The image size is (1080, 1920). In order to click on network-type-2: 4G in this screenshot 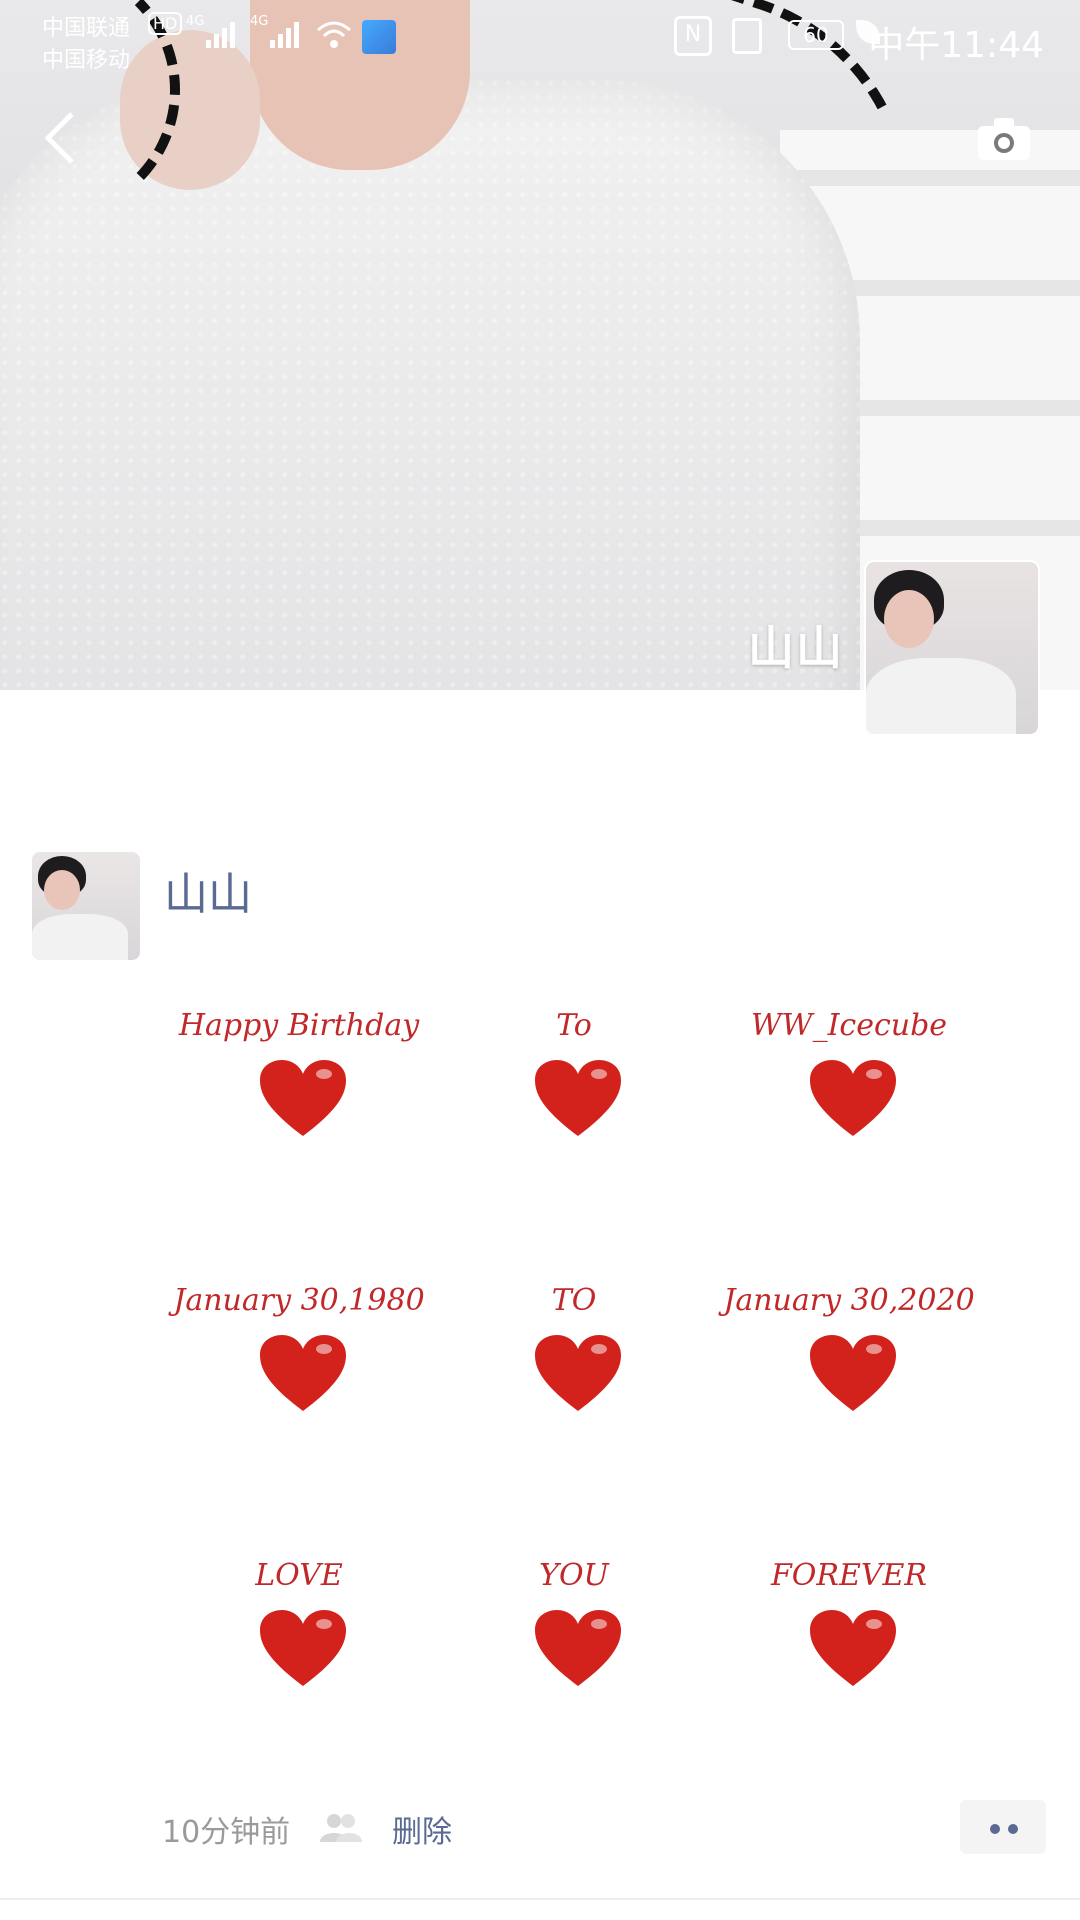, I will do `click(259, 21)`.